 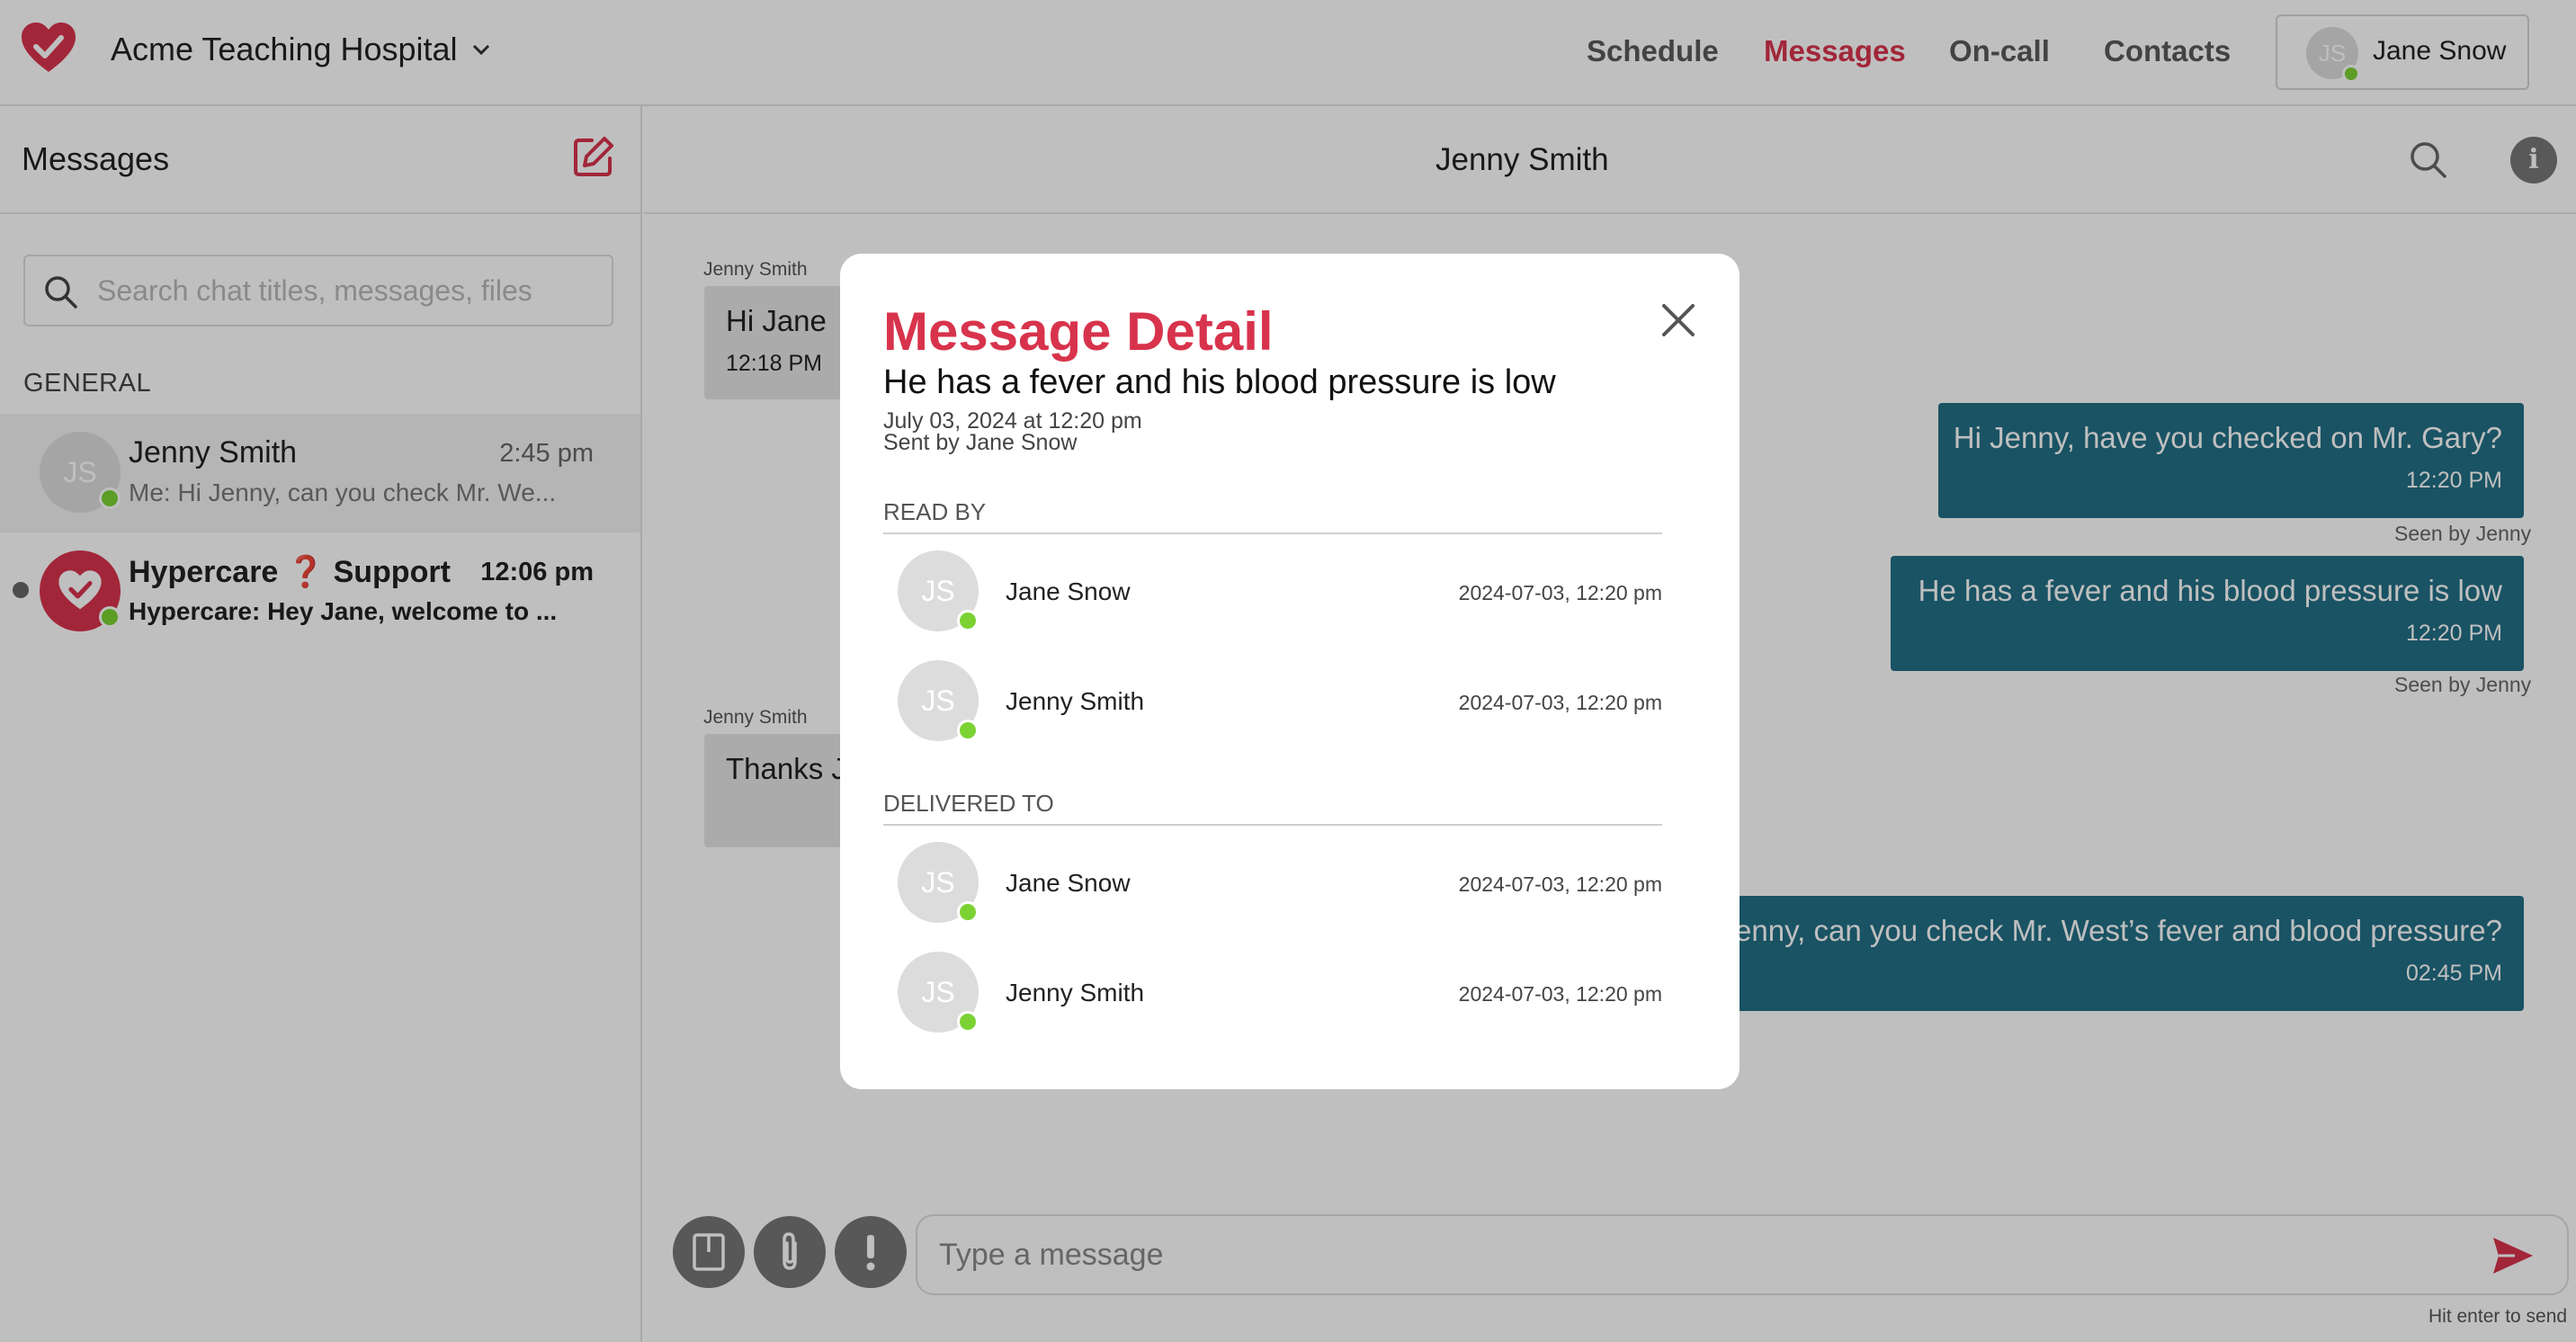 I want to click on read-by-row: JS Jane Snow 2024-07-03, 12:20 pm, so click(x=1280, y=590).